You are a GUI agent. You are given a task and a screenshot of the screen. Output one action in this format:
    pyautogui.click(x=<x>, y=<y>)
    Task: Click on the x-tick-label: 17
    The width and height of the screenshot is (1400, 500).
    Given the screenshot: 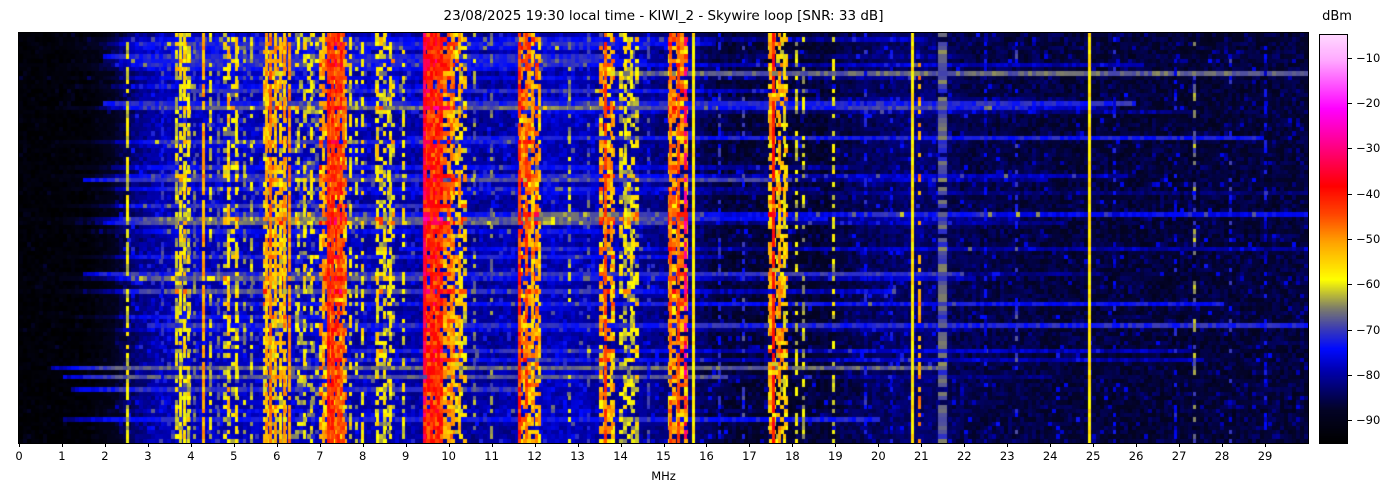 What is the action you would take?
    pyautogui.click(x=749, y=456)
    